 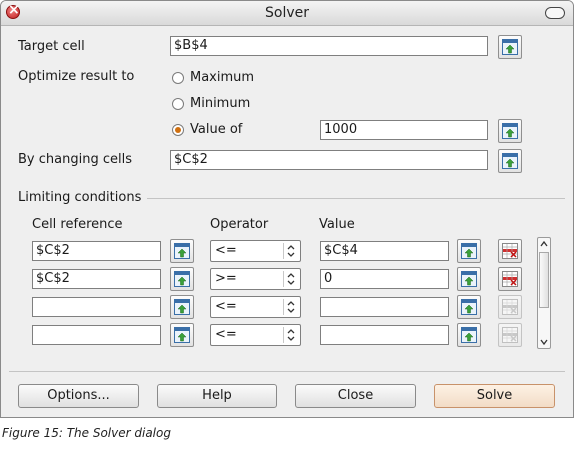 What do you see at coordinates (384, 279) in the screenshot?
I see `condition-value-field: 0` at bounding box center [384, 279].